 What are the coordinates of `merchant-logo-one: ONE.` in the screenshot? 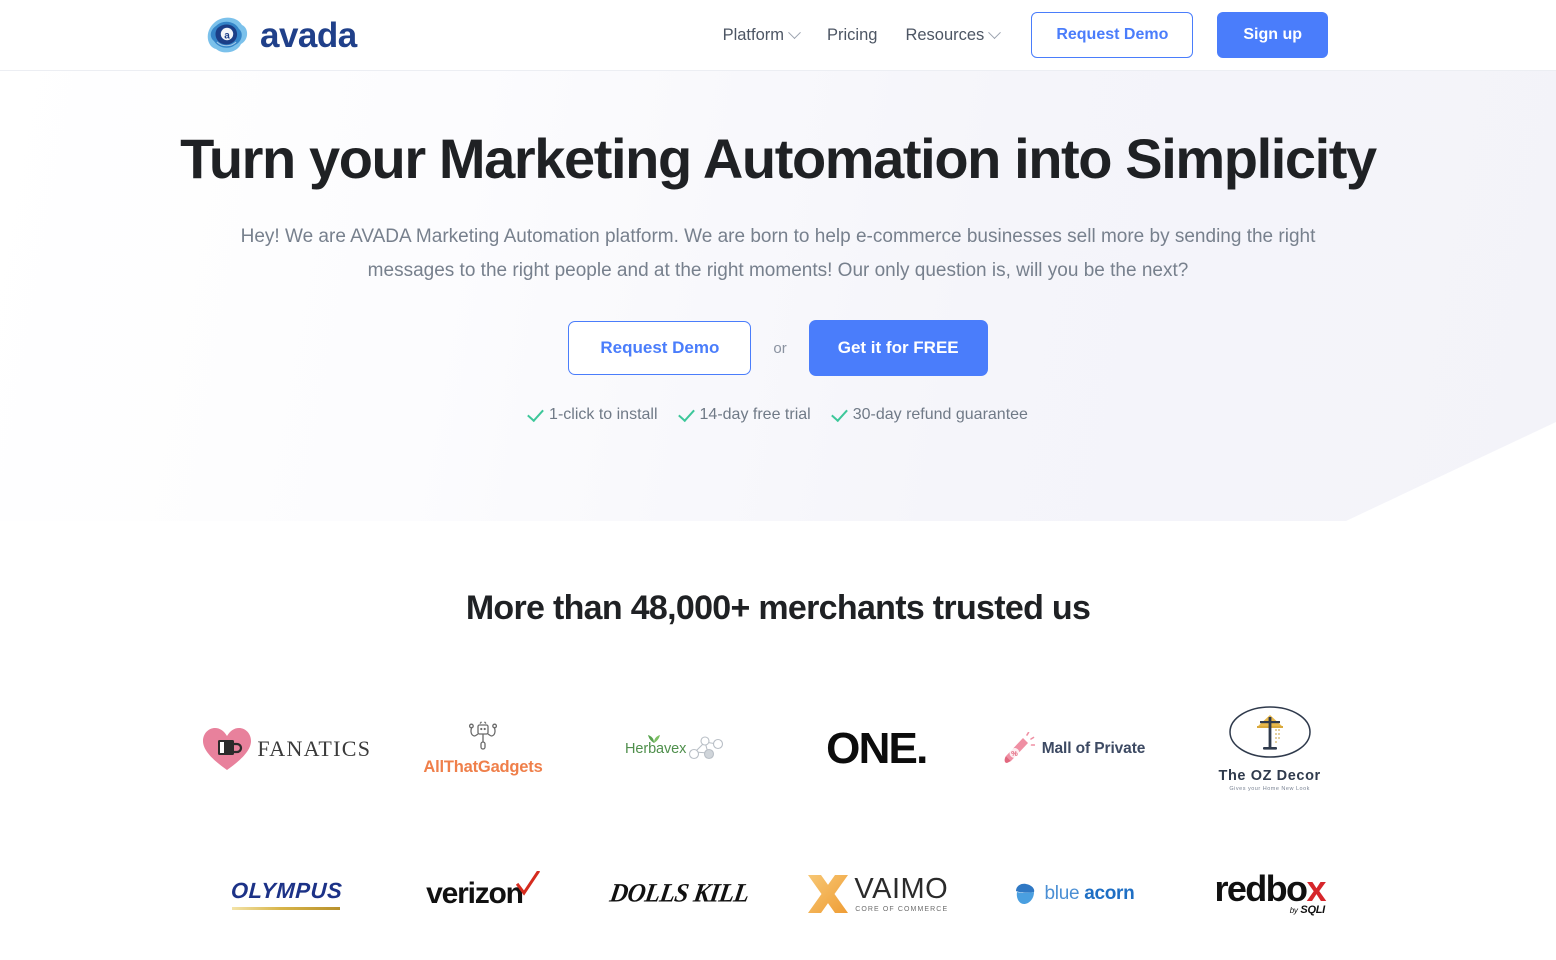 It's located at (876, 748).